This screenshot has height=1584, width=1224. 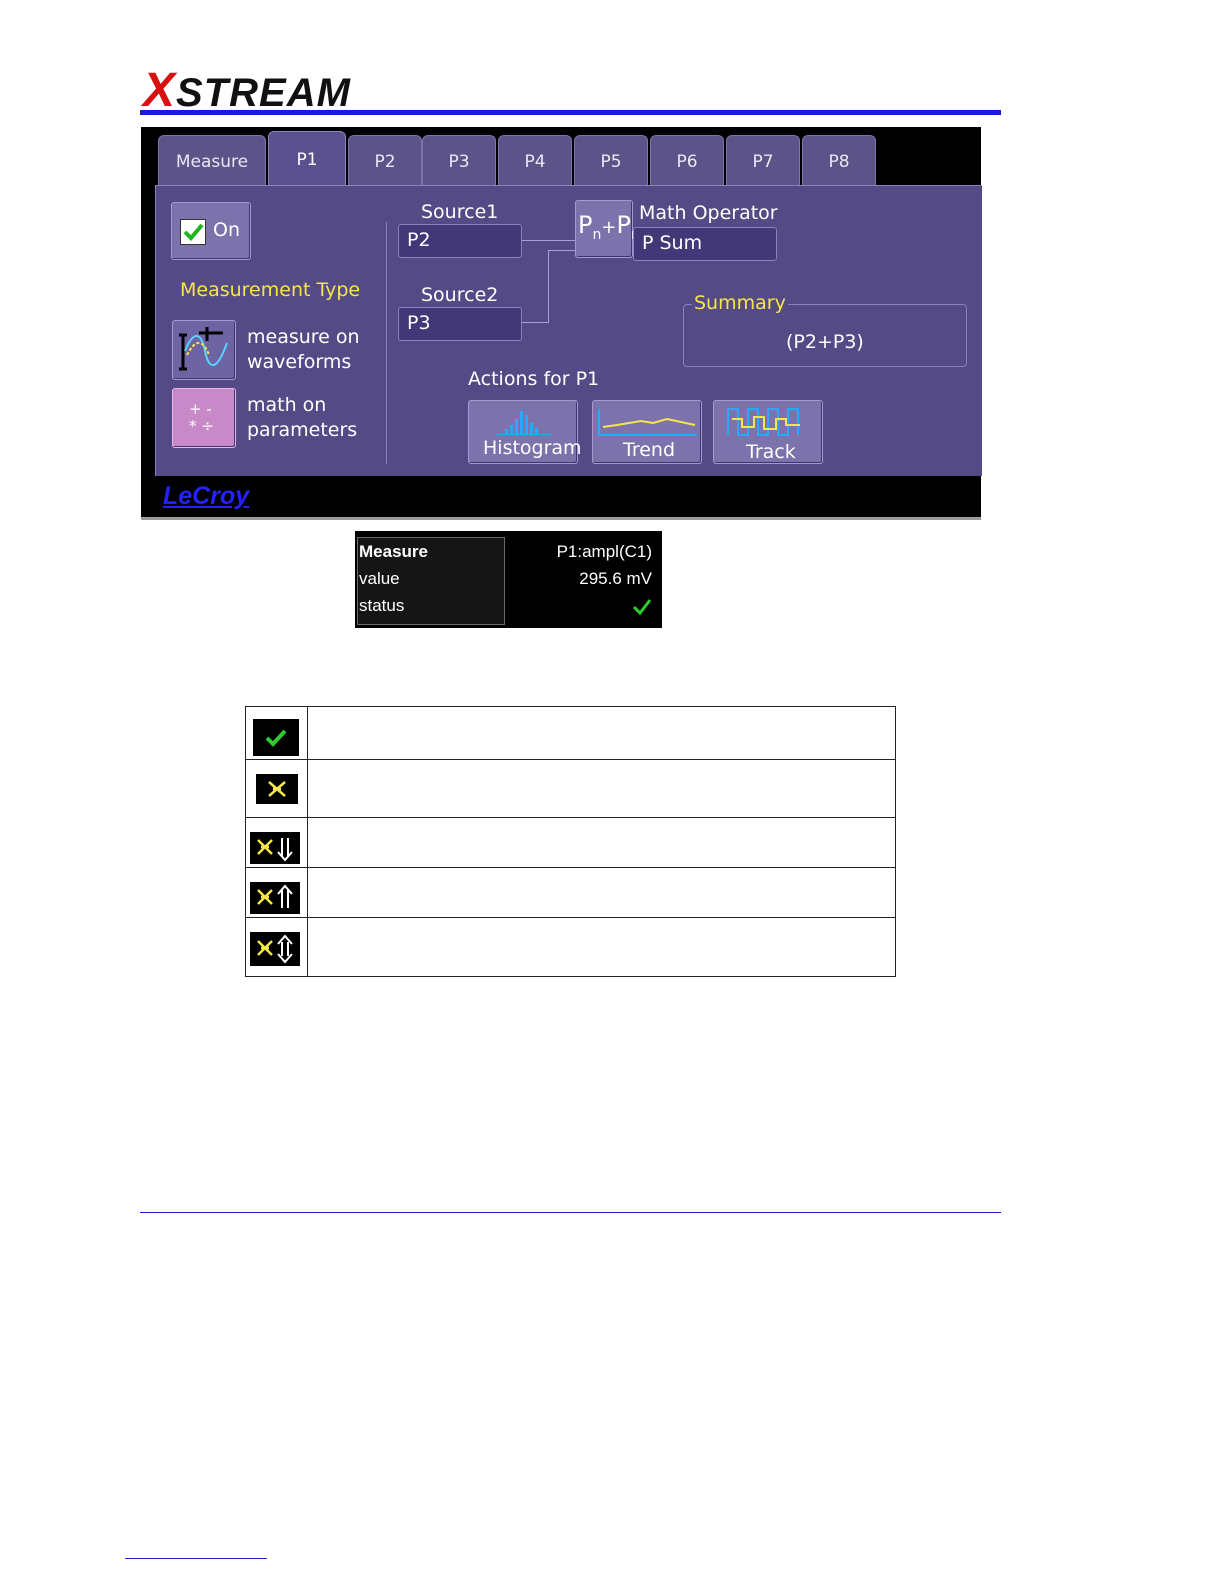 I want to click on source2-label: Source2, so click(x=460, y=295).